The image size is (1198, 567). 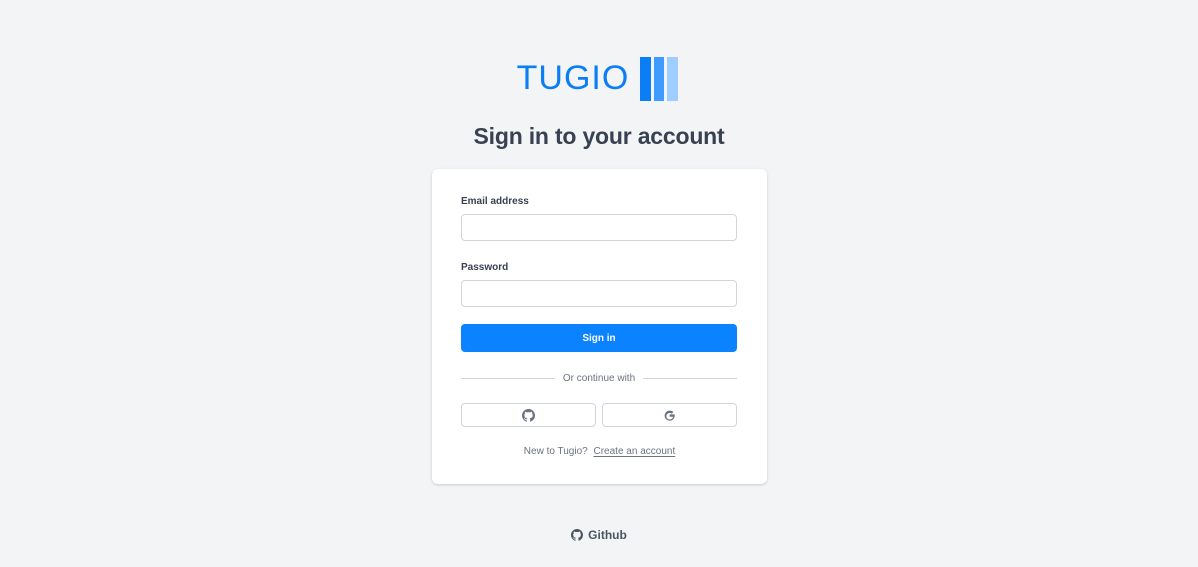 What do you see at coordinates (607, 535) in the screenshot?
I see `footer-github-label: Github` at bounding box center [607, 535].